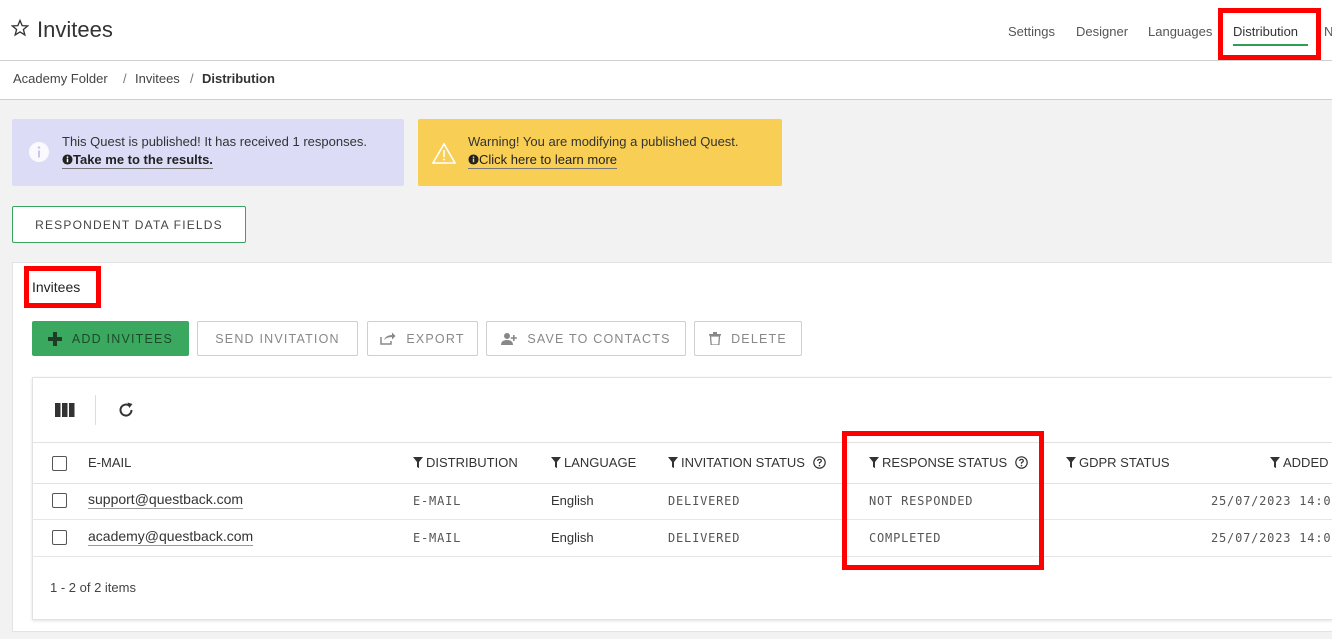  I want to click on export-button: EXPORT, so click(422, 338).